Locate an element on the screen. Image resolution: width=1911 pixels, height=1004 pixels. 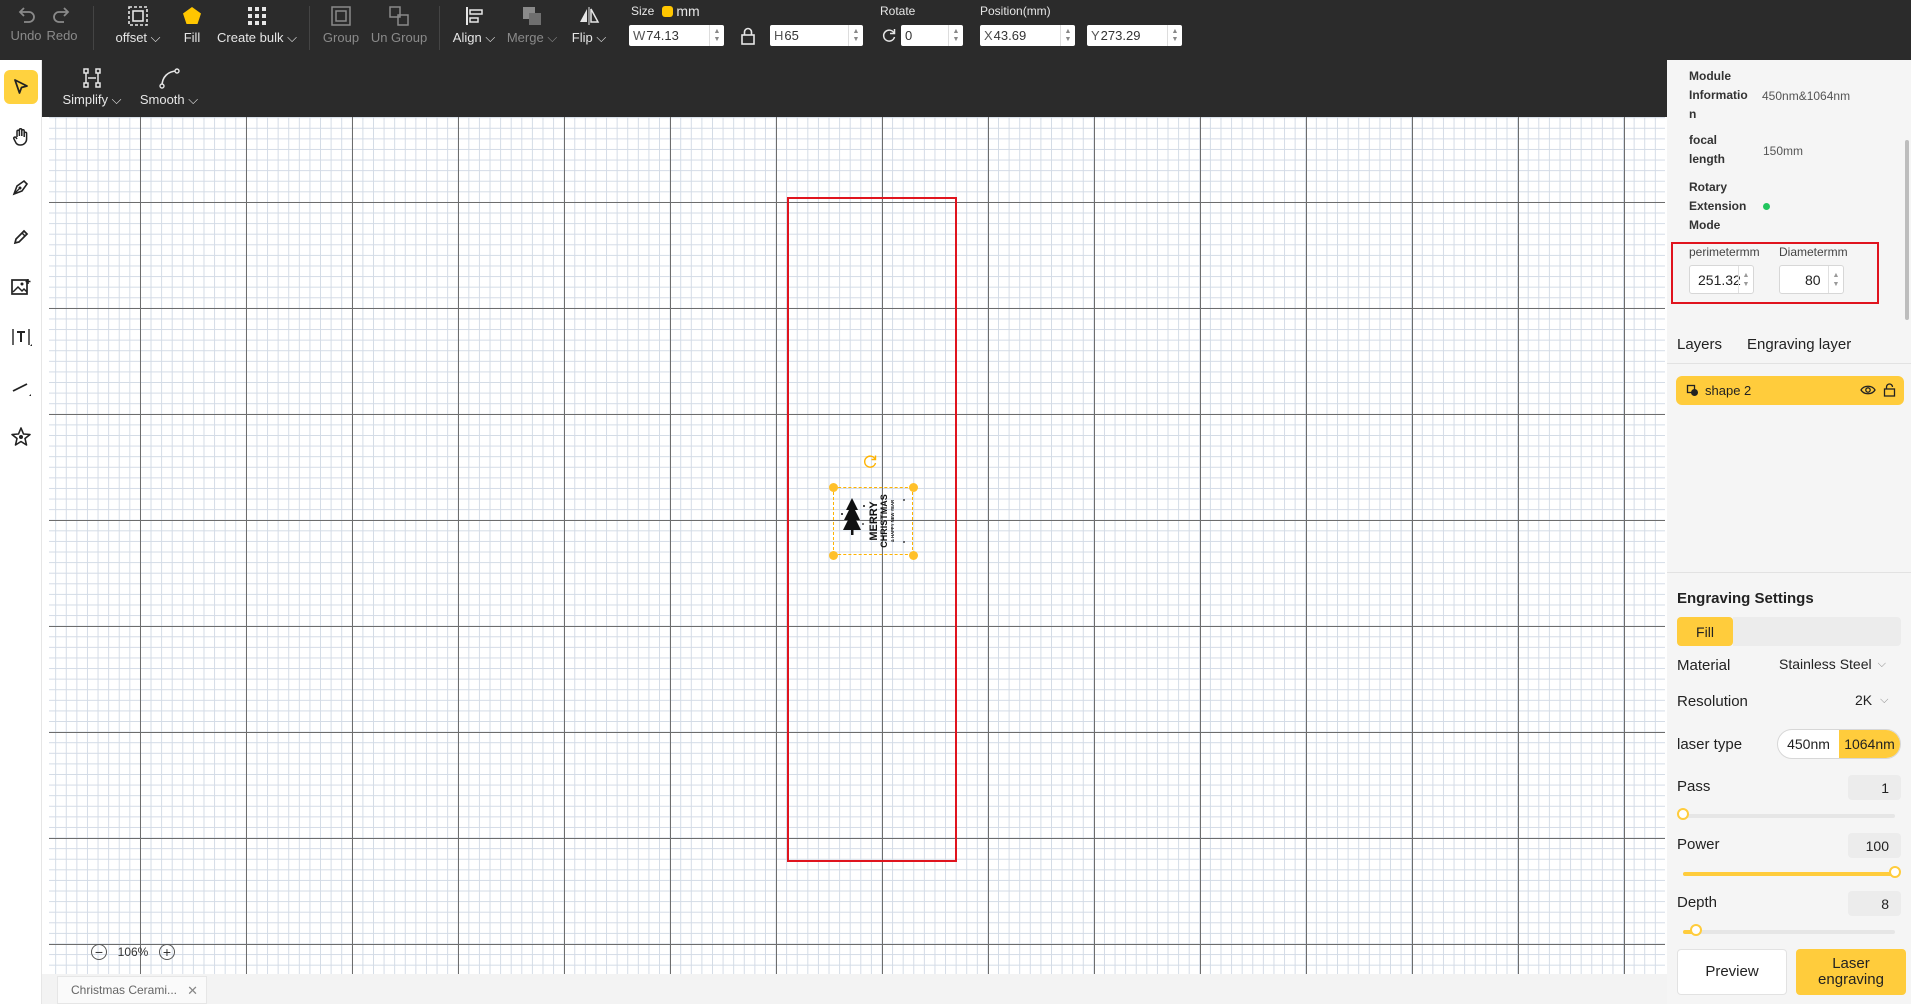
lock-ratio-icon is located at coordinates (748, 38).